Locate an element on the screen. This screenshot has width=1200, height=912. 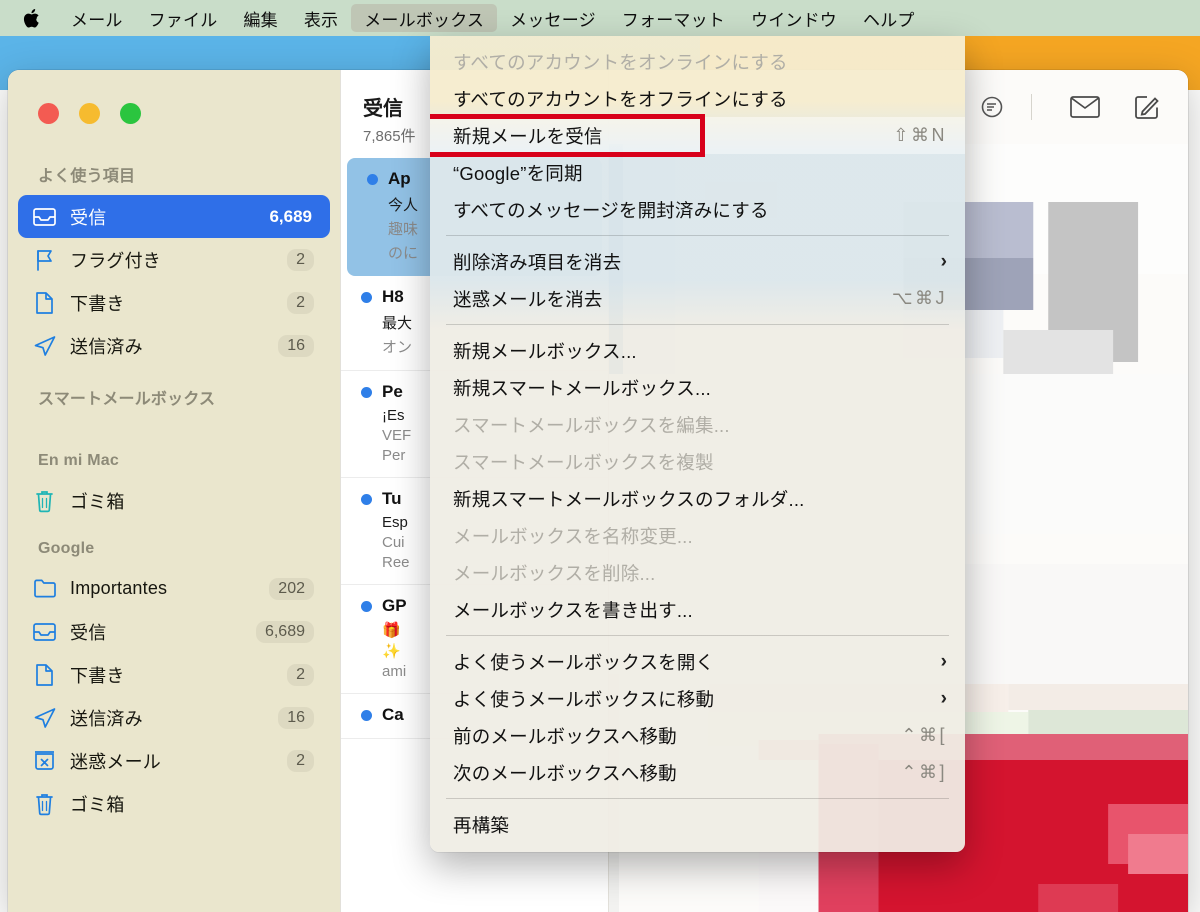
menubar-item-5: メッセージ is located at coordinates (553, 18).